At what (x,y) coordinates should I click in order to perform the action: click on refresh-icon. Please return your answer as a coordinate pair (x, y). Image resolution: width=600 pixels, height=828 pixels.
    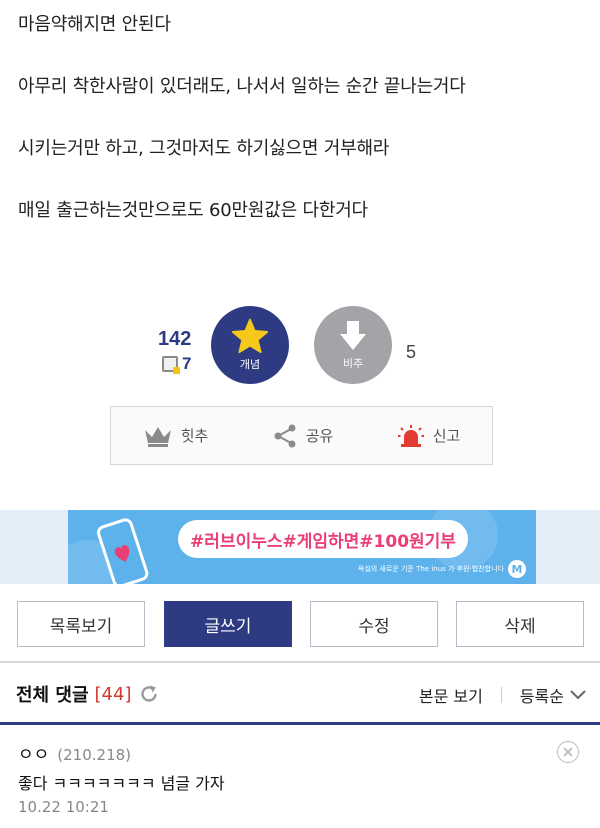
    Looking at the image, I should click on (149, 694).